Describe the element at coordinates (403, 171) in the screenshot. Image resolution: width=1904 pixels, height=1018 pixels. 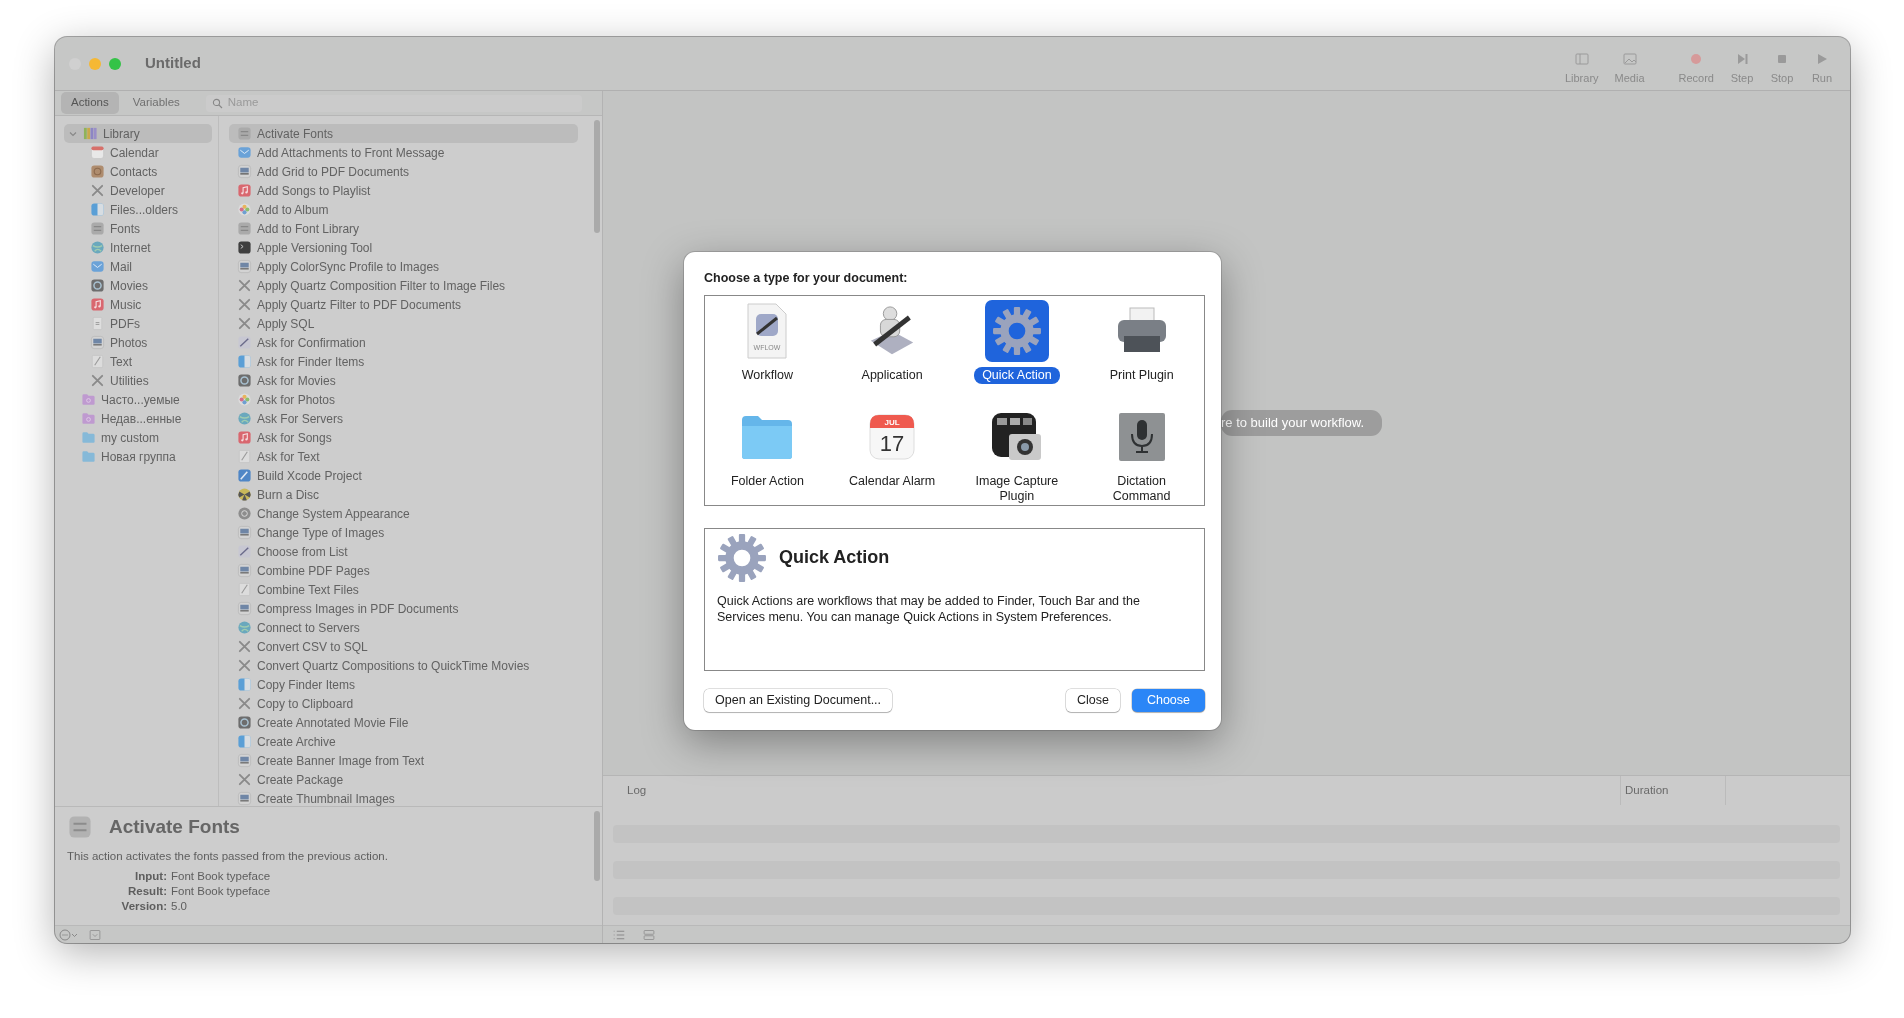
I see `action-item: Add Grid to PDF Documents` at that location.